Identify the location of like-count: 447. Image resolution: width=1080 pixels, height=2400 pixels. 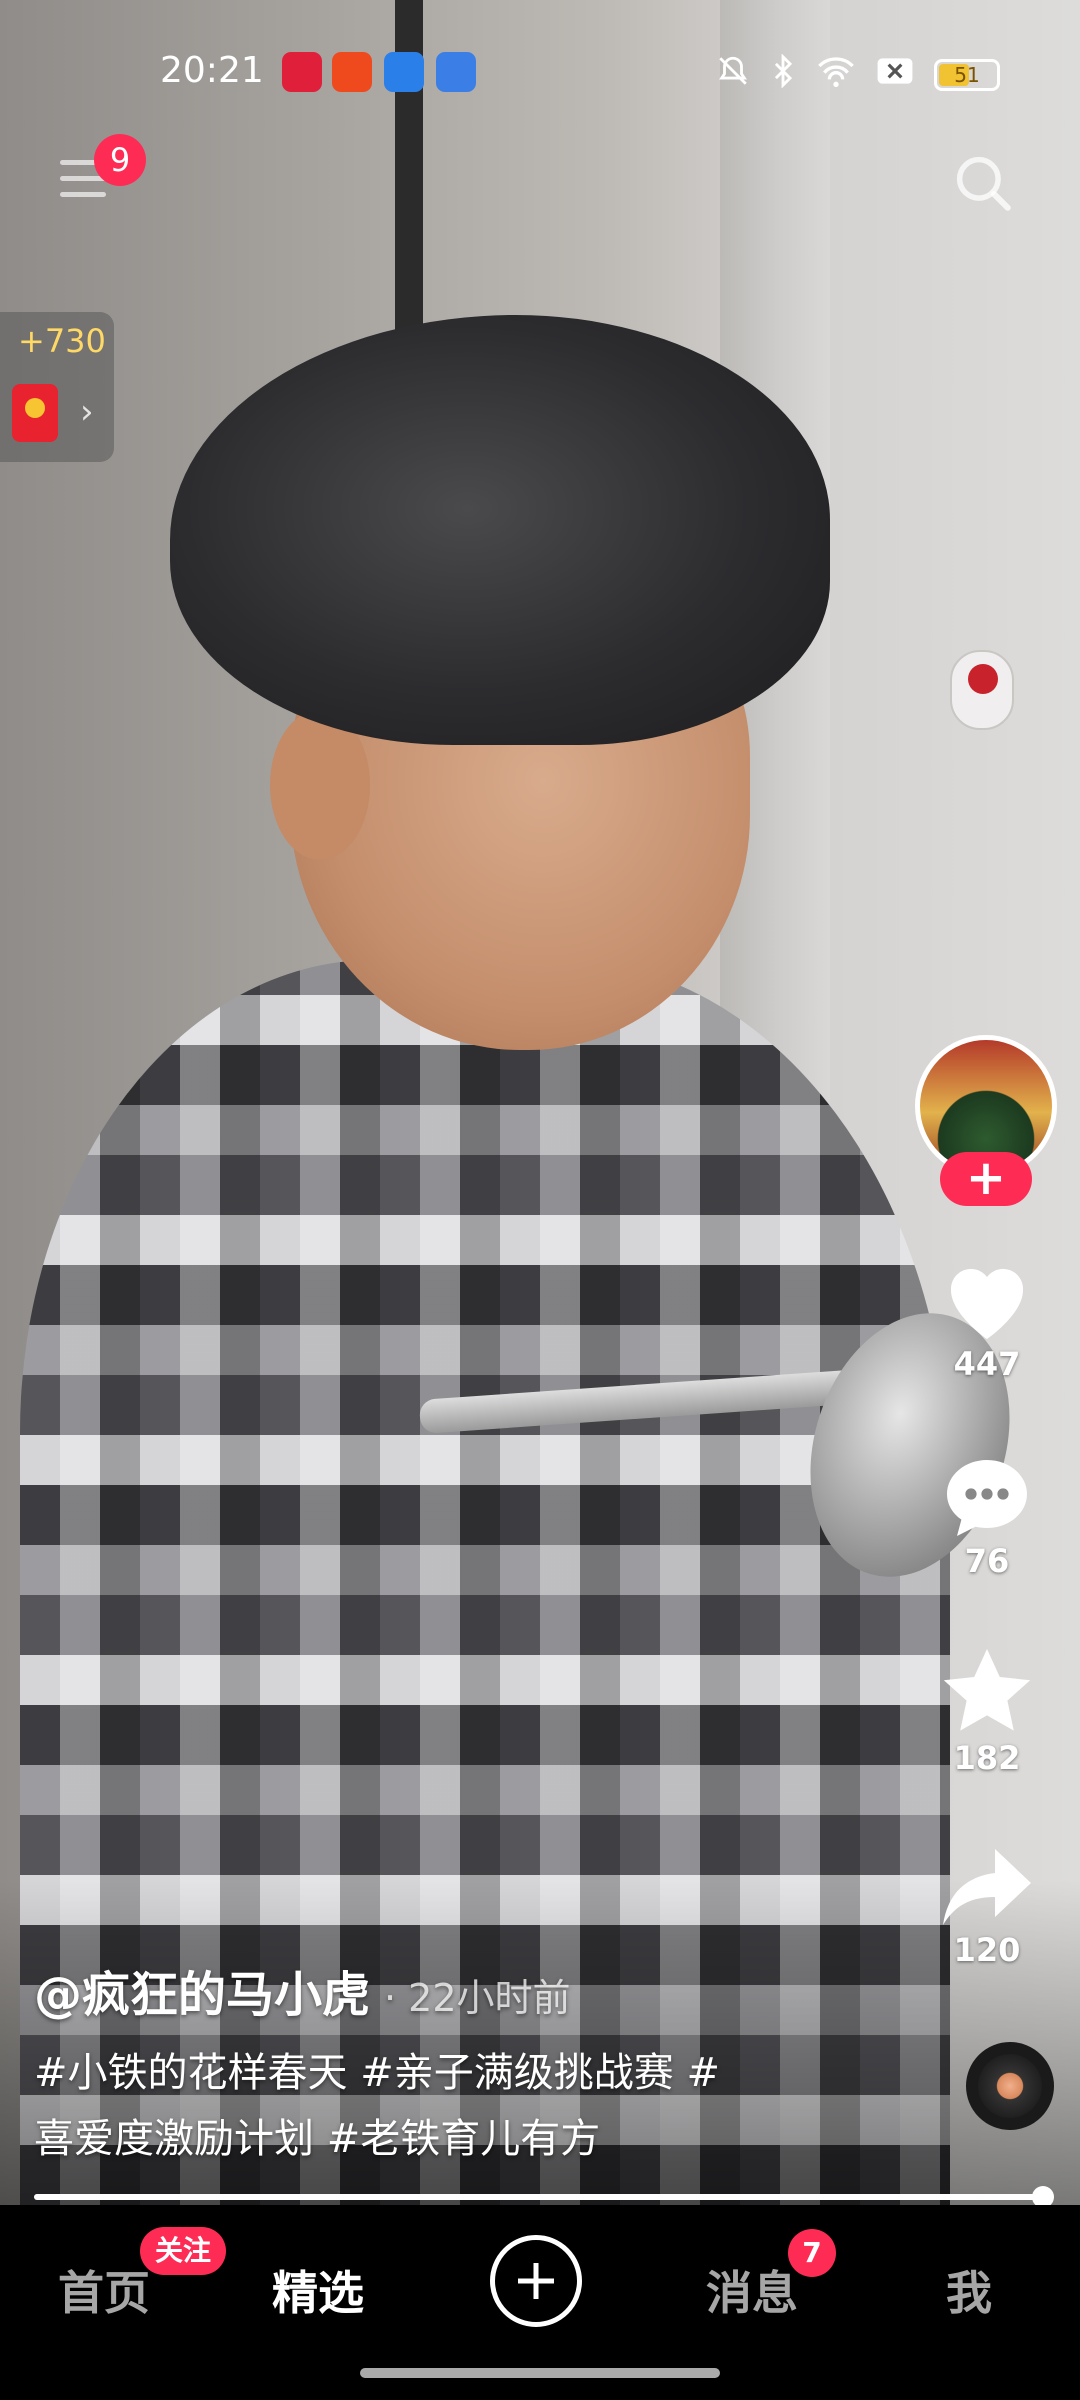
(987, 1364).